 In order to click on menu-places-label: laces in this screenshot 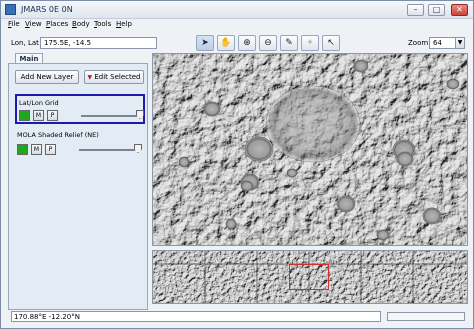, I will do `click(59, 24)`.